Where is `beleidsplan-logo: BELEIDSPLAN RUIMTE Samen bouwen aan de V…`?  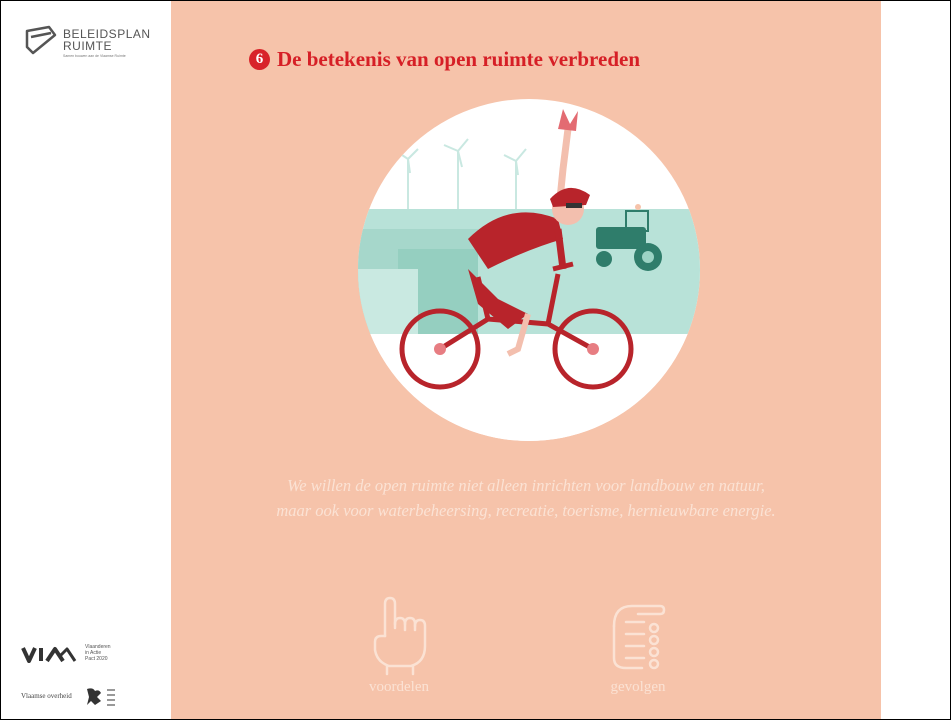
beleidsplan-logo: BELEIDSPLAN RUIMTE Samen bouwen aan de V… is located at coordinates (93, 48).